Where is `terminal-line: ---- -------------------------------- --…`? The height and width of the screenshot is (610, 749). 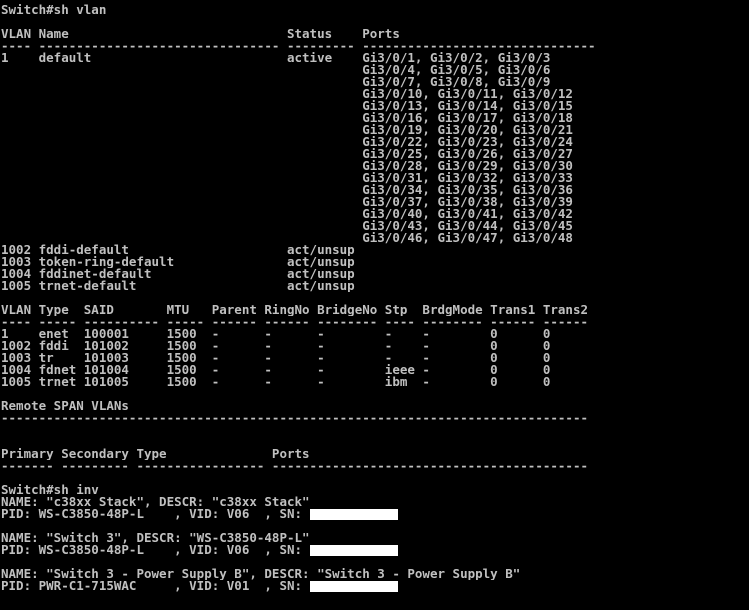
terminal-line: ---- -------------------------------- --… is located at coordinates (375, 46).